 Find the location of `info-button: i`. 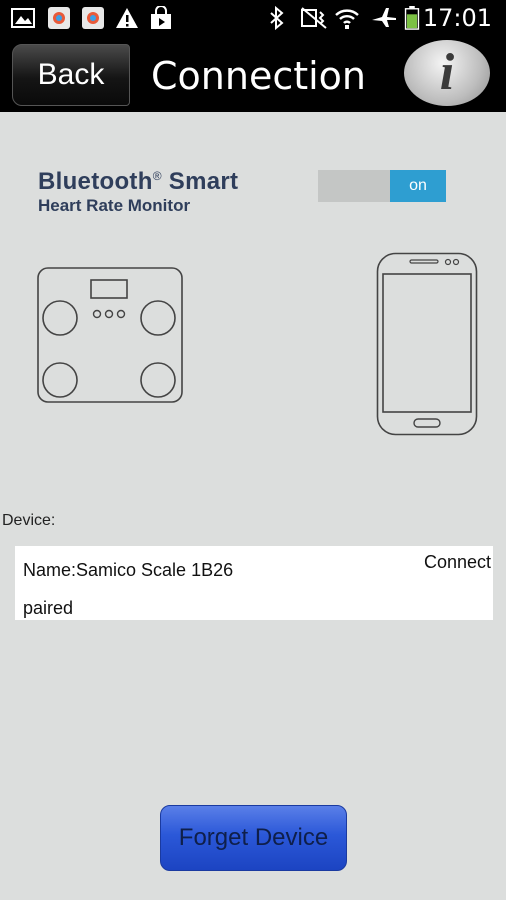

info-button: i is located at coordinates (447, 73).